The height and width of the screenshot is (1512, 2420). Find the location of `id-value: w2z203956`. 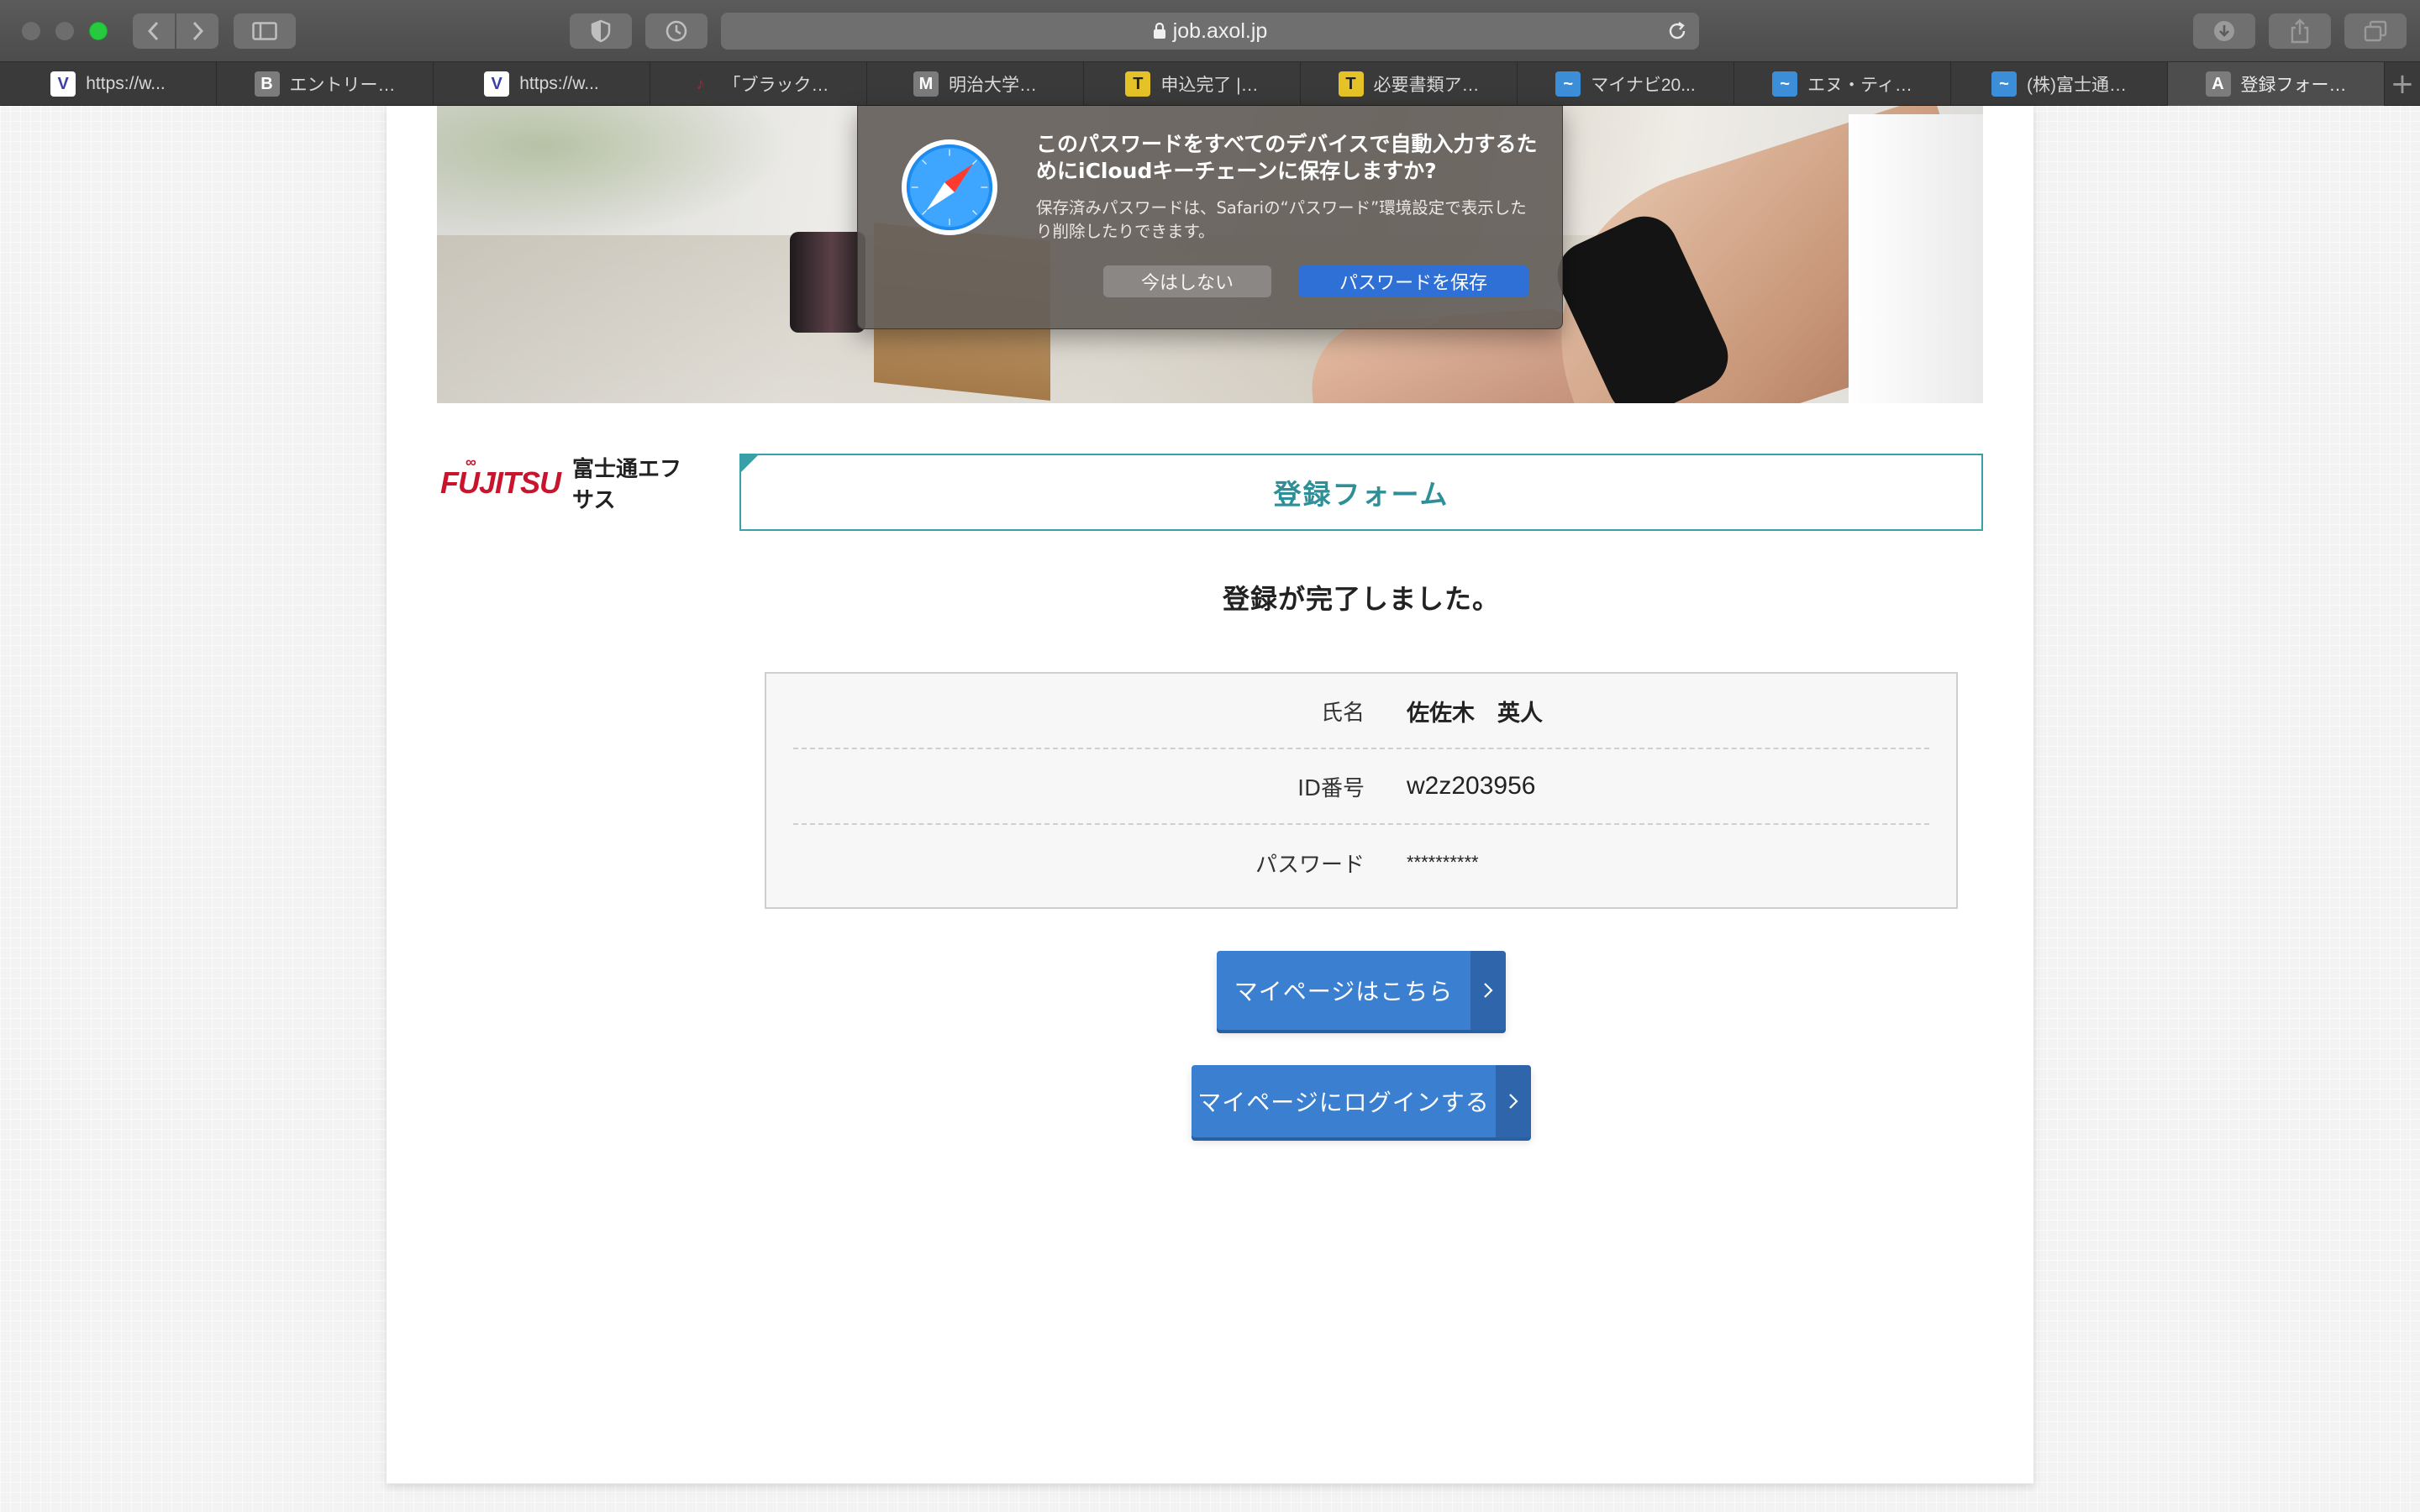

id-value: w2z203956 is located at coordinates (1471, 786).